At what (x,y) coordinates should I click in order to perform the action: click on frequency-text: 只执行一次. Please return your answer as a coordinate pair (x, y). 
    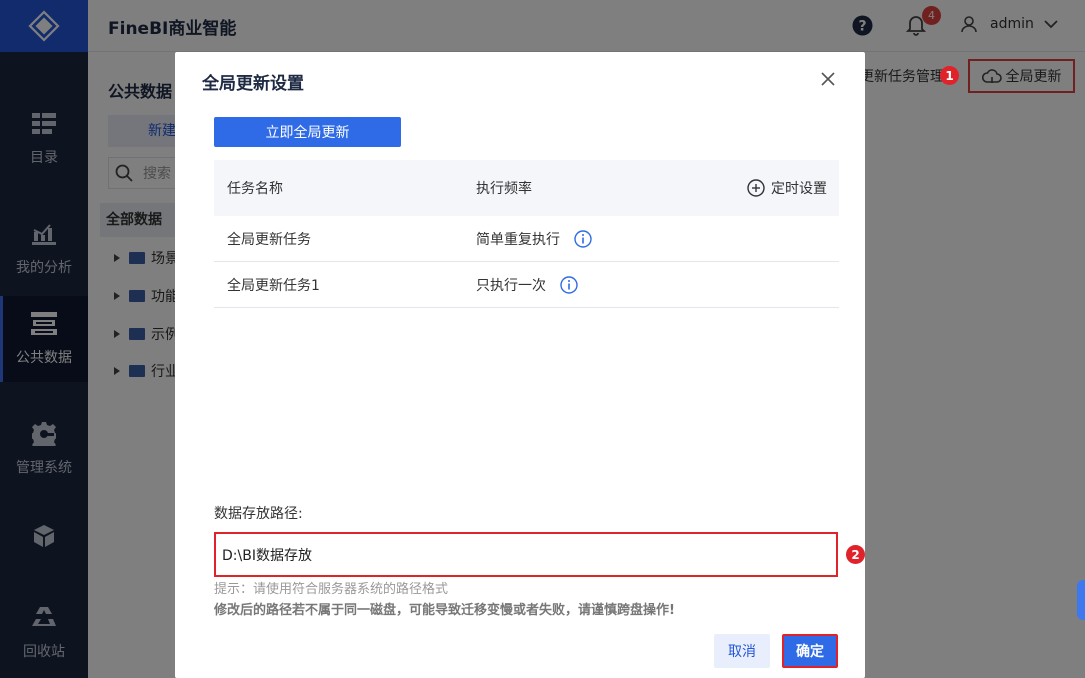
    Looking at the image, I should click on (511, 285).